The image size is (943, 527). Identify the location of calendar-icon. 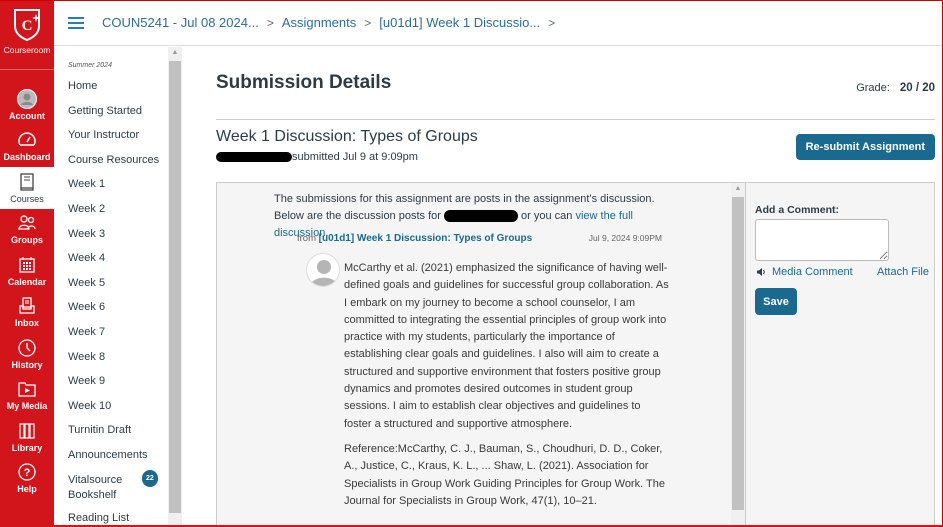
(27, 264).